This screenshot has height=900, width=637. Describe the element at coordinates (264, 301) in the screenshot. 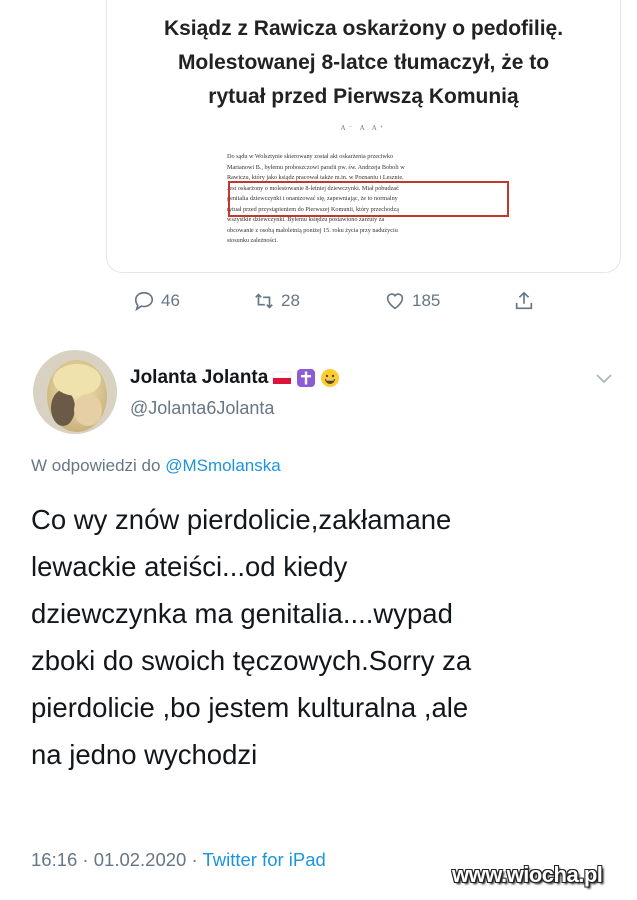

I see `retweet-icon` at that location.